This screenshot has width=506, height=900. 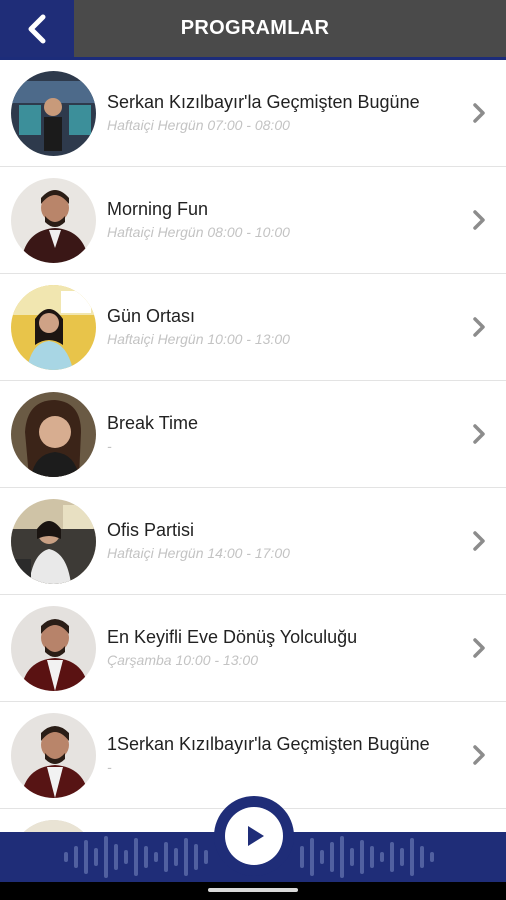 I want to click on program-row: Gün Ortası Haftaiçi Hergün 10:00 - 13:00, so click(x=253, y=327).